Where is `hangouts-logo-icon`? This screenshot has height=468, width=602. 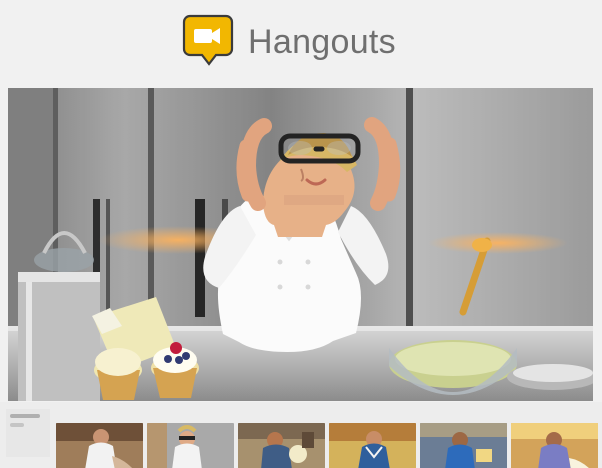
hangouts-logo-icon is located at coordinates (209, 41).